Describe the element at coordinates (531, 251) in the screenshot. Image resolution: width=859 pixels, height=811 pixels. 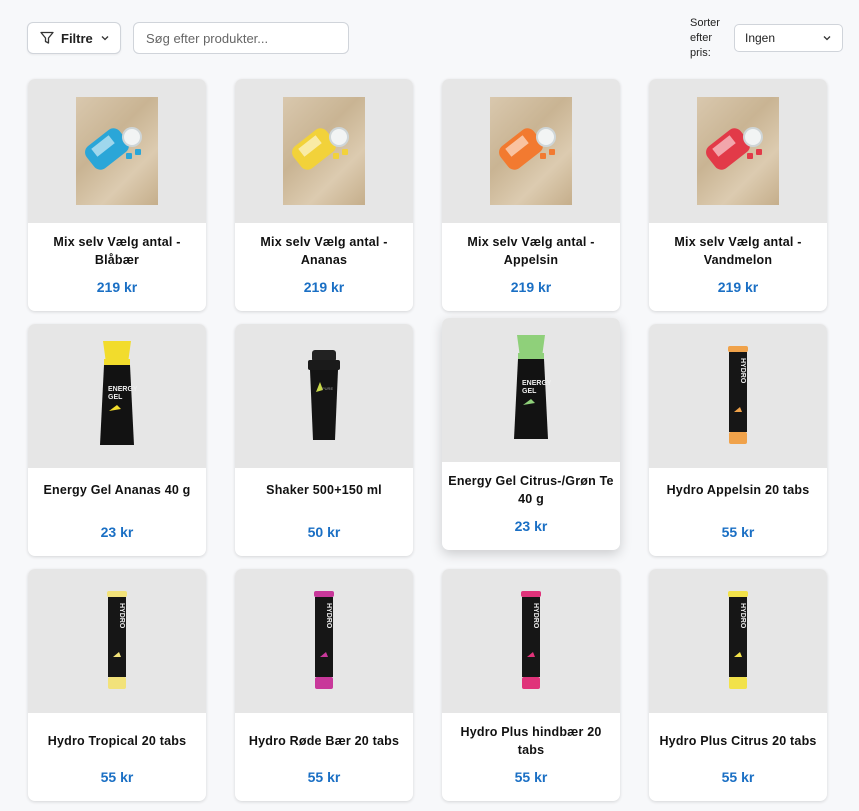
I see `product-name: Mix selv Vælg antal - Appelsin` at that location.